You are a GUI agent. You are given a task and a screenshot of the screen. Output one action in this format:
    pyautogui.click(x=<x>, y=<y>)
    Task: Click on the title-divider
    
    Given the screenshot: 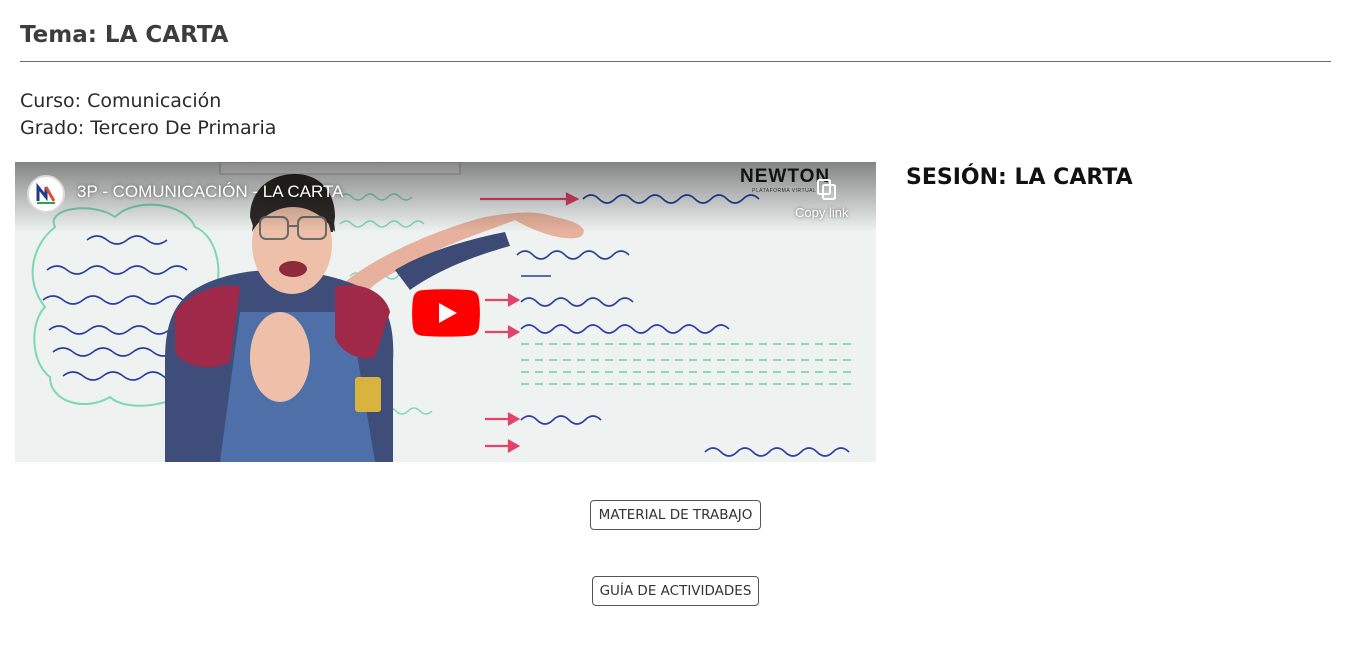 What is the action you would take?
    pyautogui.click(x=675, y=61)
    